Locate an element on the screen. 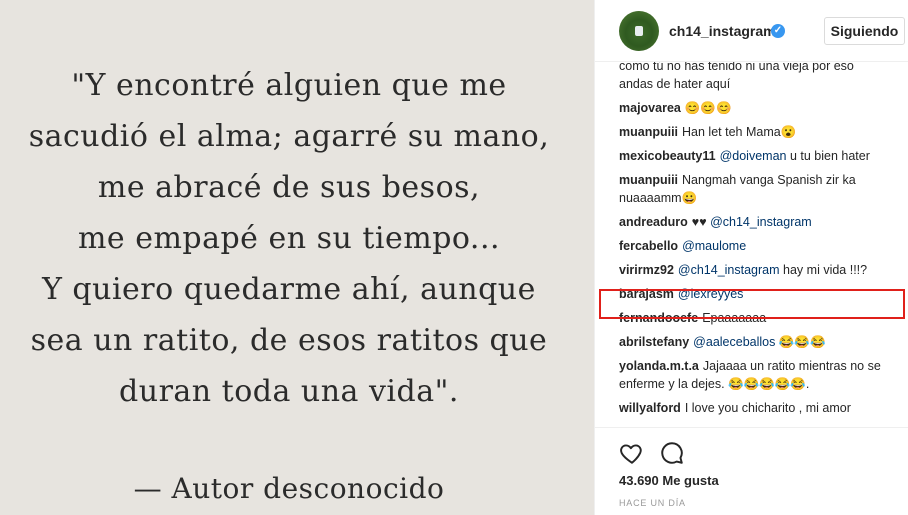 The image size is (908, 515). comment-username: majovarea is located at coordinates (650, 108).